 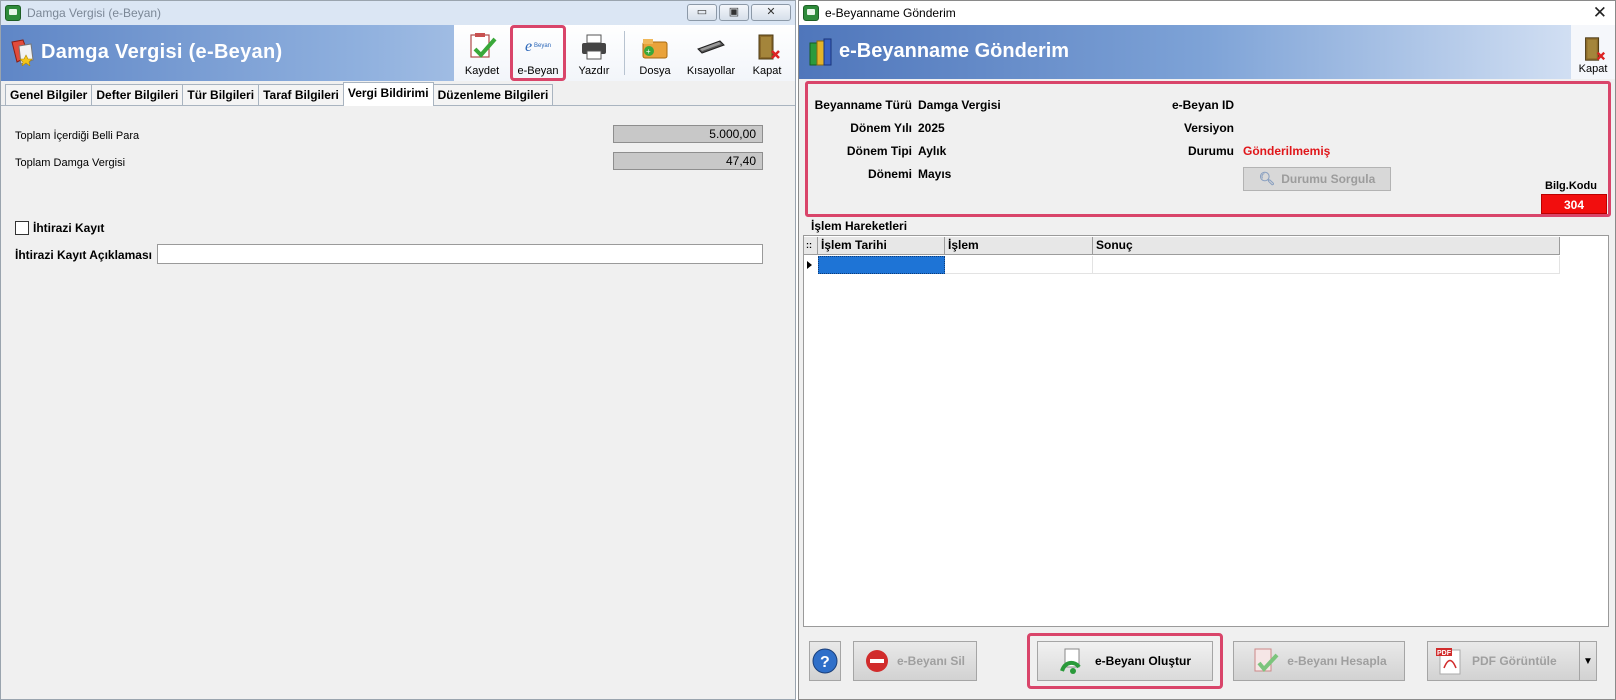 I want to click on ihtirazi-checkbox-box, so click(x=22, y=228).